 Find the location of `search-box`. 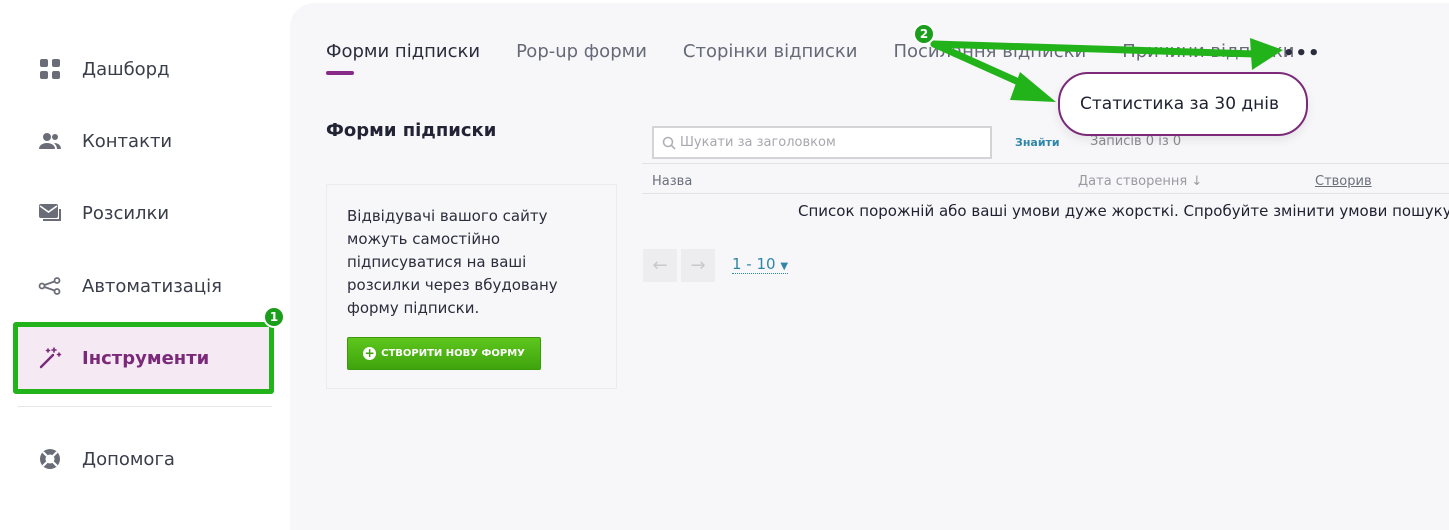

search-box is located at coordinates (822, 142).